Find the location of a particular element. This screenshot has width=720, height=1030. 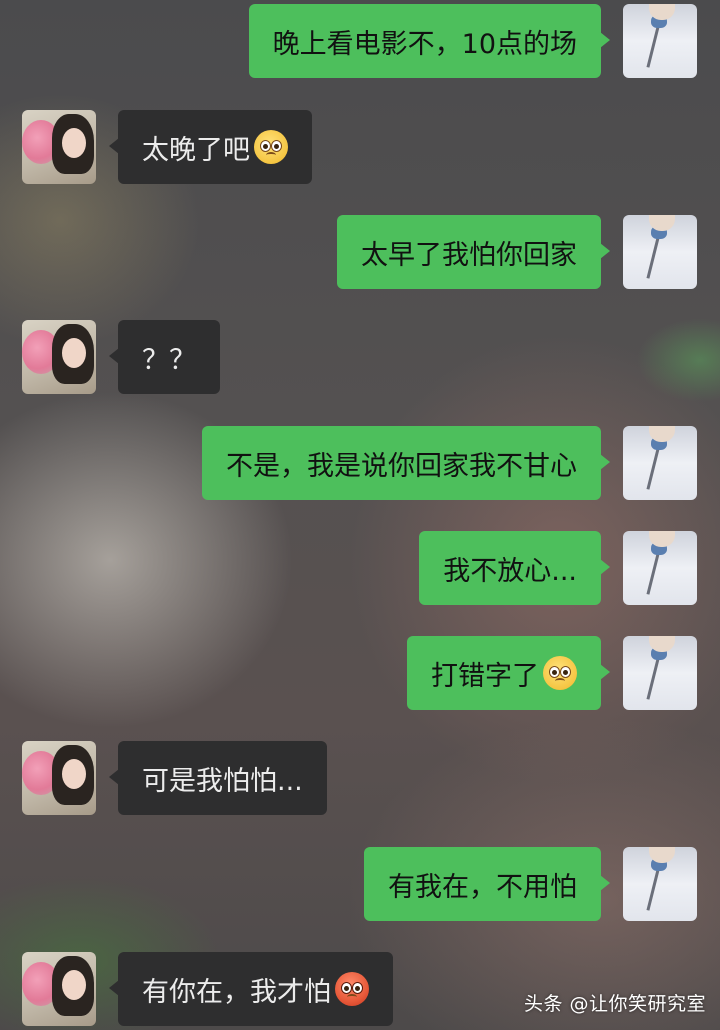

message-bubble: 打错字了 is located at coordinates (508, 673).